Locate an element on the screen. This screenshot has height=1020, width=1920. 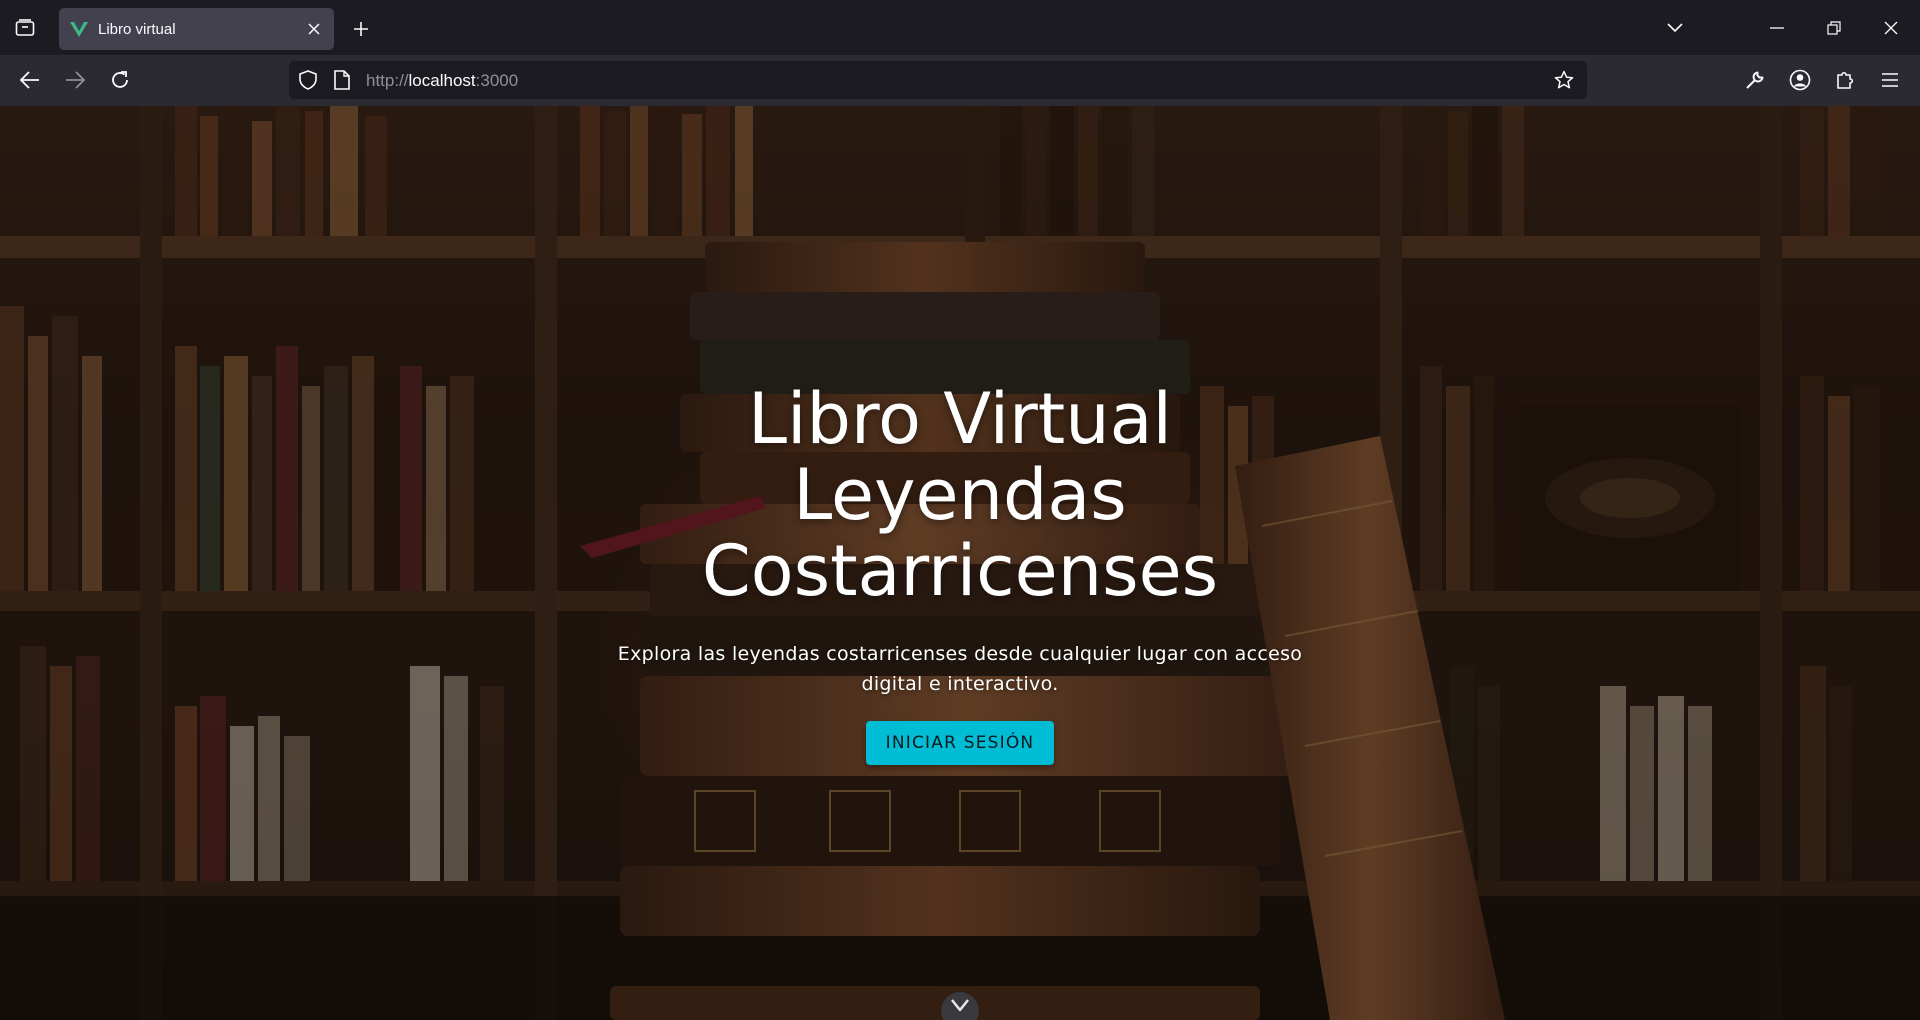
close-window-icon is located at coordinates (1891, 28).